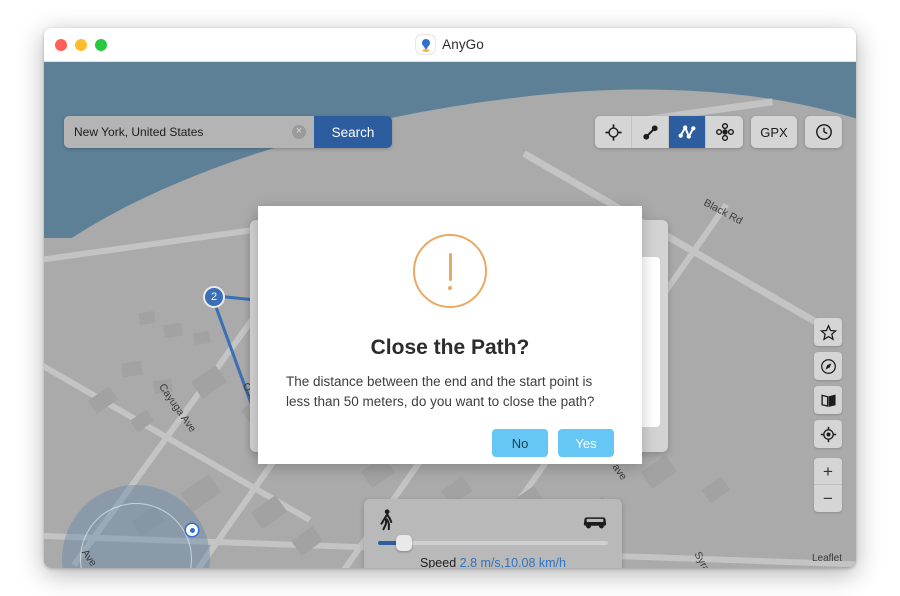 This screenshot has height=596, width=900. What do you see at coordinates (493, 533) in the screenshot?
I see `speed-panel: Speed 2.8 m/s,10.08 km/h` at bounding box center [493, 533].